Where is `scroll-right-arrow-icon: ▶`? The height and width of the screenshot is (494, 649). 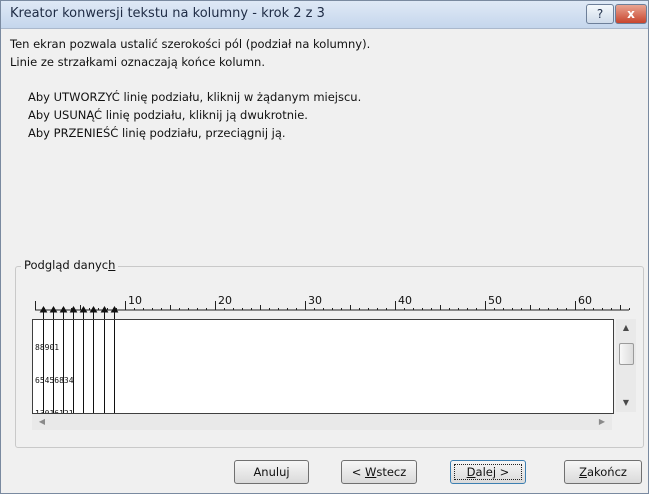
scroll-right-arrow-icon: ▶ is located at coordinates (602, 422).